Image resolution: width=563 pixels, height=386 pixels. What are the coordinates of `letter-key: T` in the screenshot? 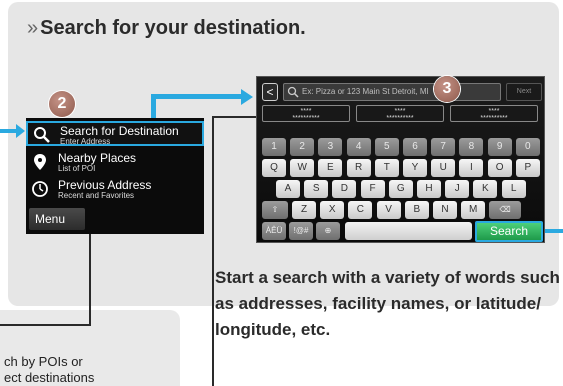 It's located at (386, 168).